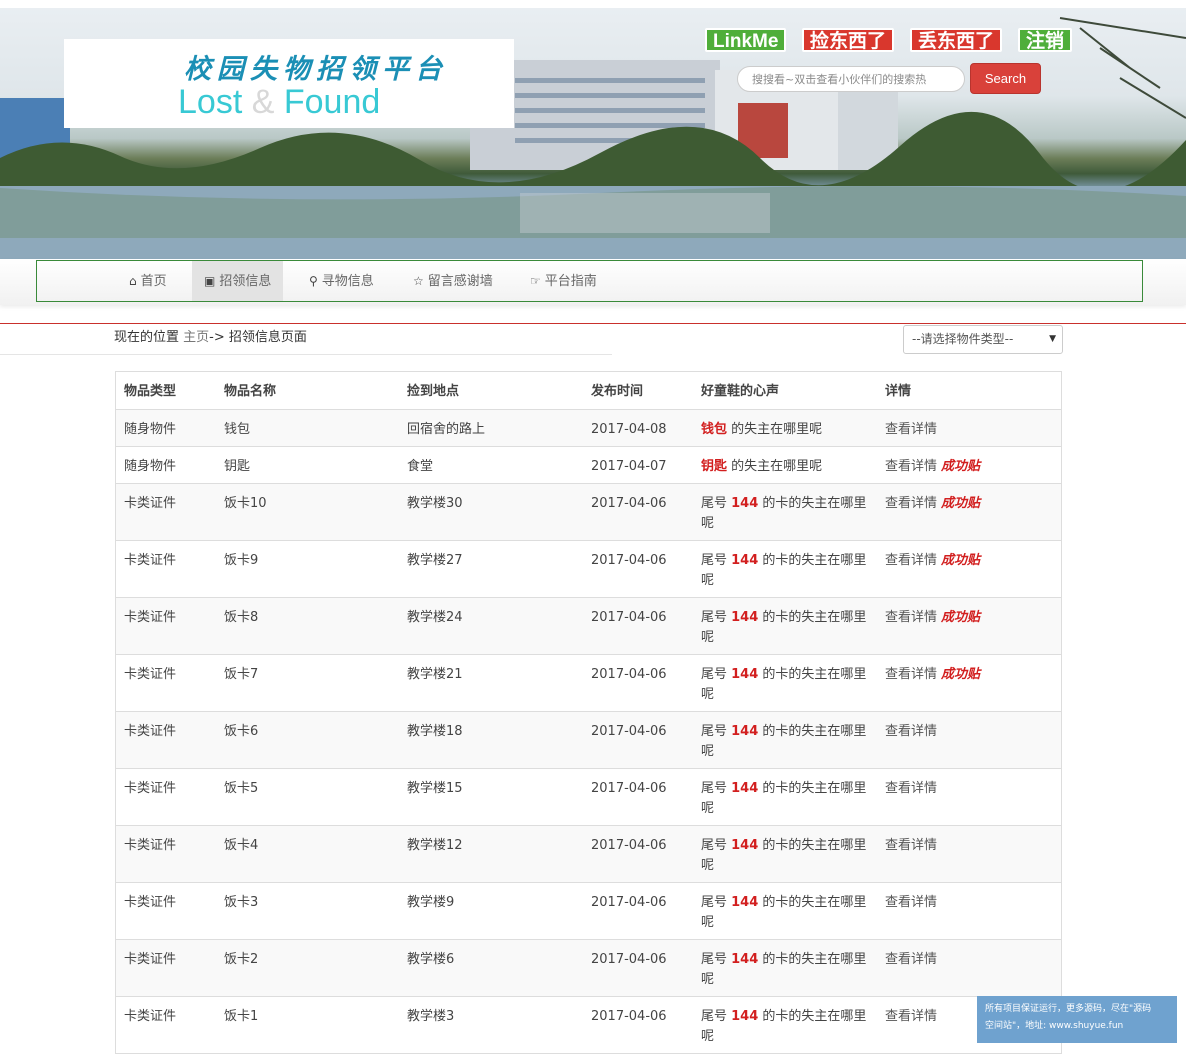 Image resolution: width=1186 pixels, height=1054 pixels. What do you see at coordinates (435, 674) in the screenshot?
I see `cell-place: 教学楼21` at bounding box center [435, 674].